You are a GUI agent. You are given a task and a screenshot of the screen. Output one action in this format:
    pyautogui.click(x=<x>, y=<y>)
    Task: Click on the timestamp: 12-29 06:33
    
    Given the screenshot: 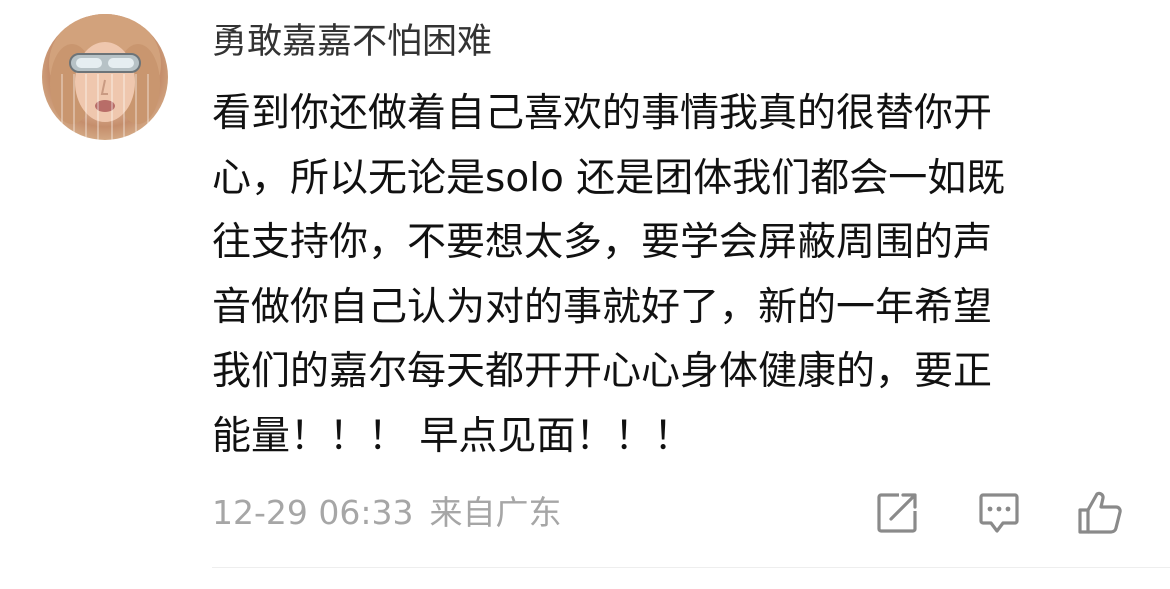 What is the action you would take?
    pyautogui.click(x=313, y=512)
    